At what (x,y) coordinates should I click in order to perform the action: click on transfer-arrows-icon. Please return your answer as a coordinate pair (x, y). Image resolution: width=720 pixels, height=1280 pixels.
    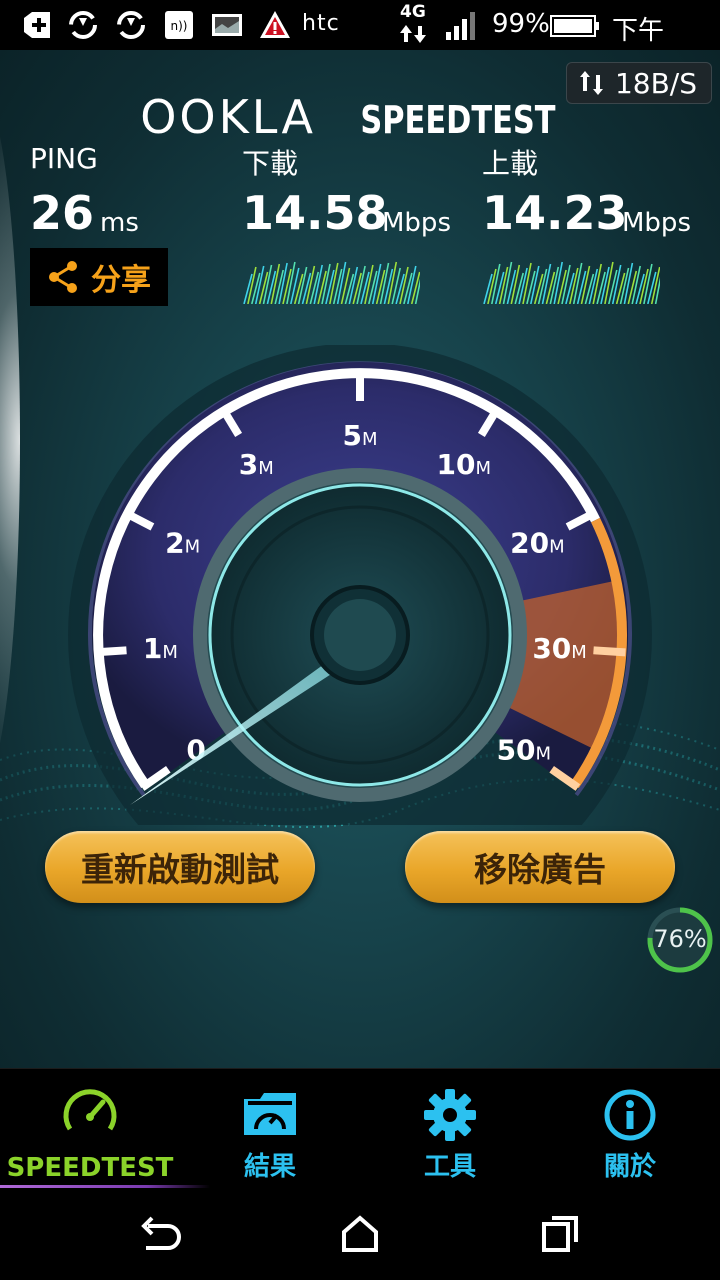
    Looking at the image, I should click on (591, 83).